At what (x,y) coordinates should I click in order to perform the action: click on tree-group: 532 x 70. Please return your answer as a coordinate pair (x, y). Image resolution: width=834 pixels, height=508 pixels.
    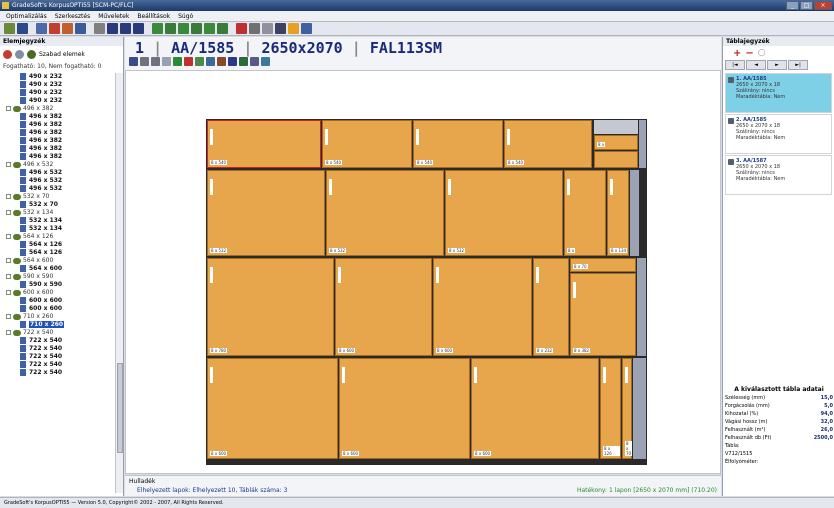
    Looking at the image, I should click on (57, 197).